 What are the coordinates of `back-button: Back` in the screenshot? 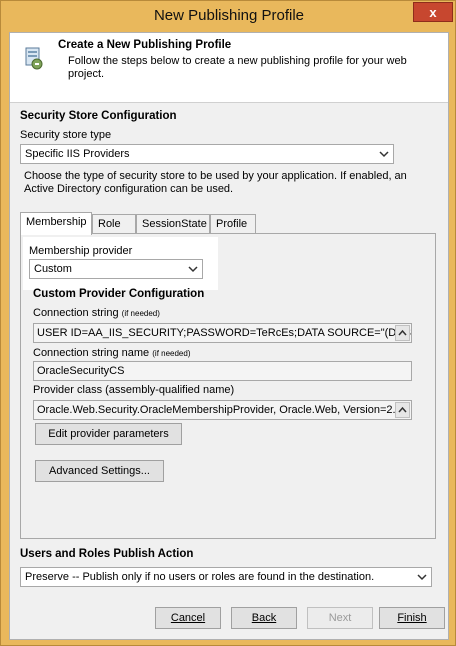 It's located at (264, 618).